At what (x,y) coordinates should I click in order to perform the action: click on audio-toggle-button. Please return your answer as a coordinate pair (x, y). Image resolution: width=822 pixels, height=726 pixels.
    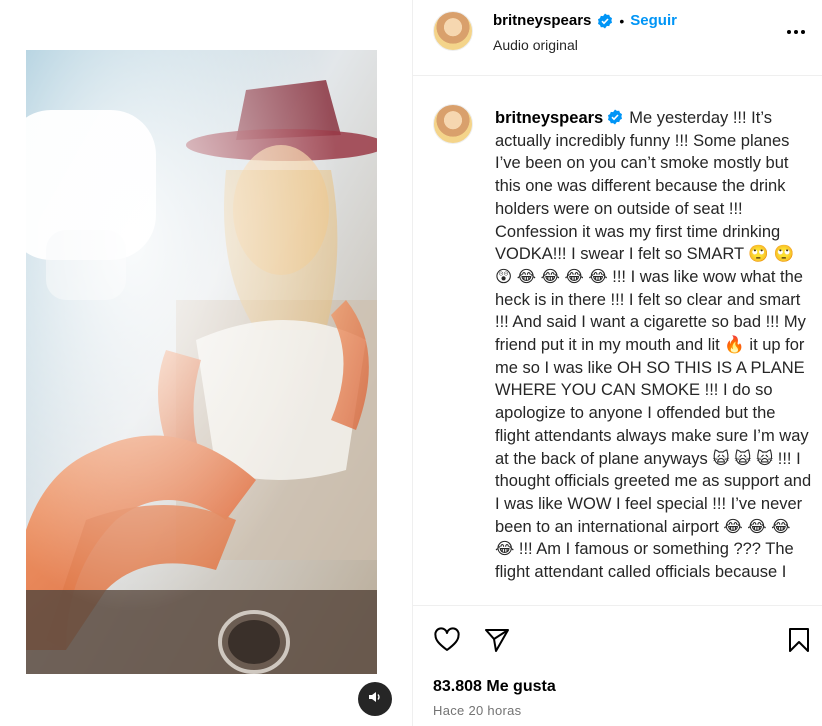
    Looking at the image, I should click on (375, 699).